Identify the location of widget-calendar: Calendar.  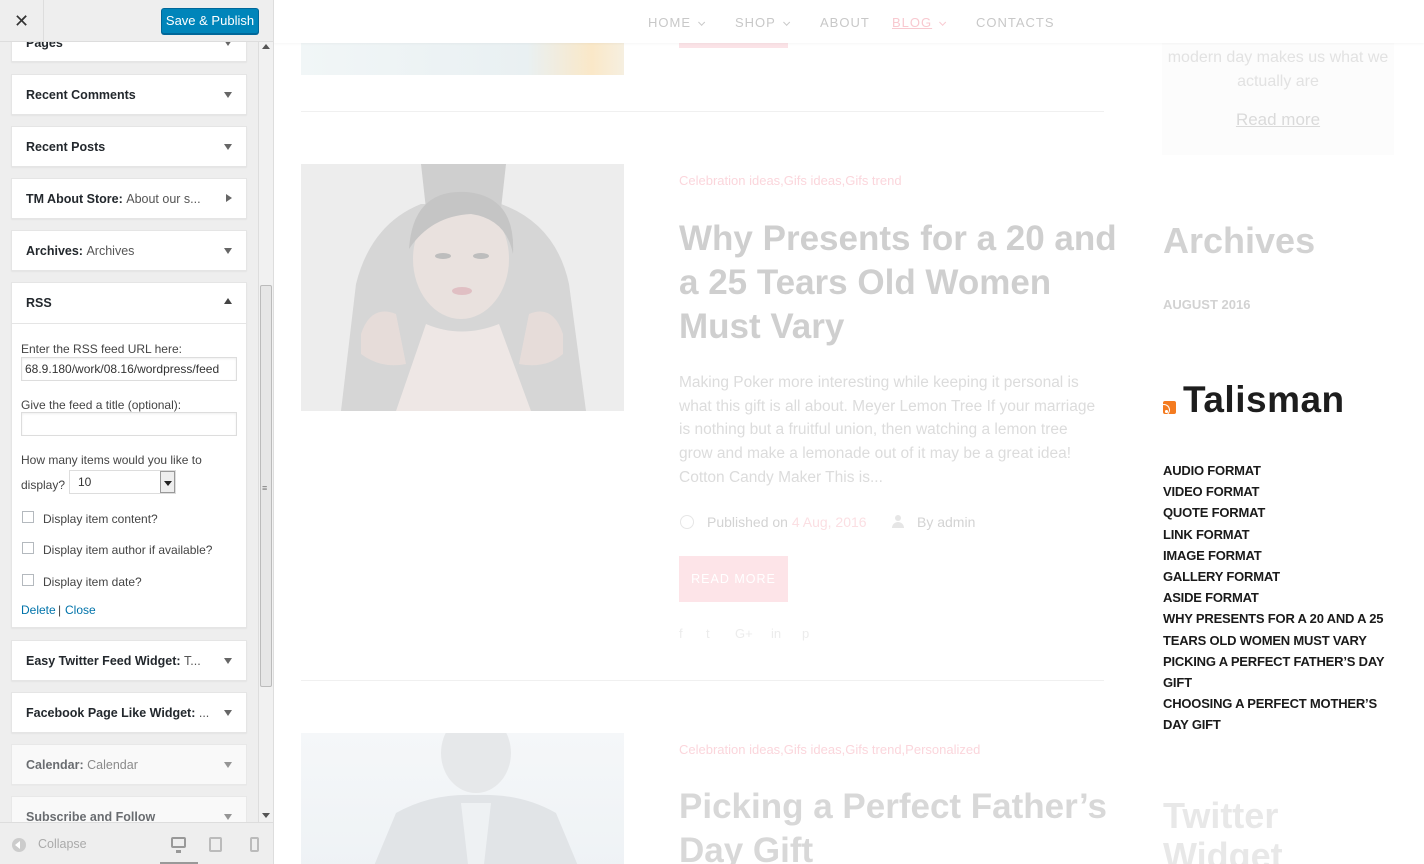
(129, 764).